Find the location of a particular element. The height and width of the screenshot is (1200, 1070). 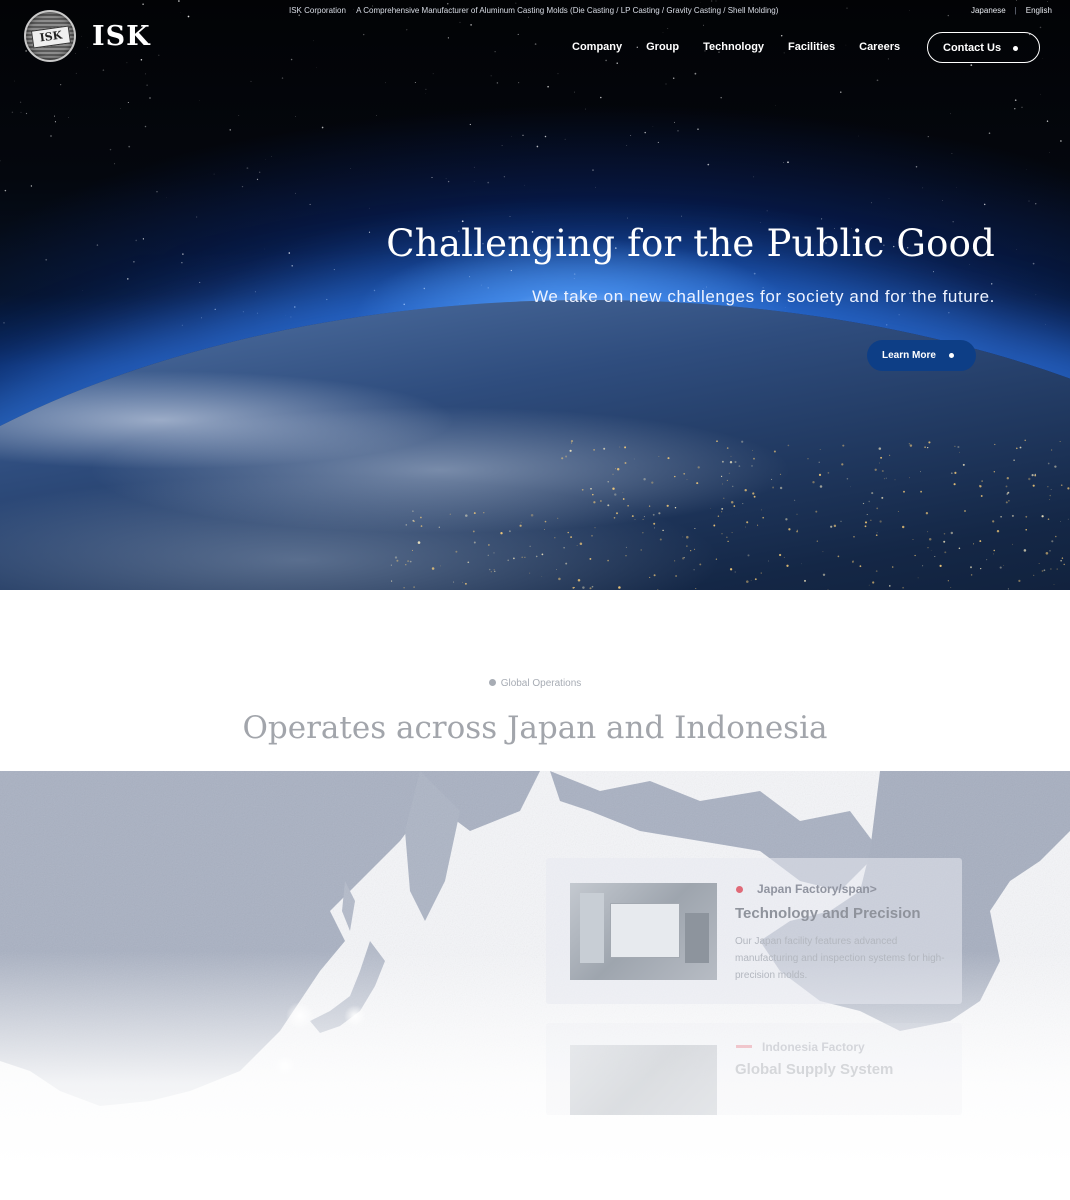

logo-badge-icon: ISK is located at coordinates (50, 36).